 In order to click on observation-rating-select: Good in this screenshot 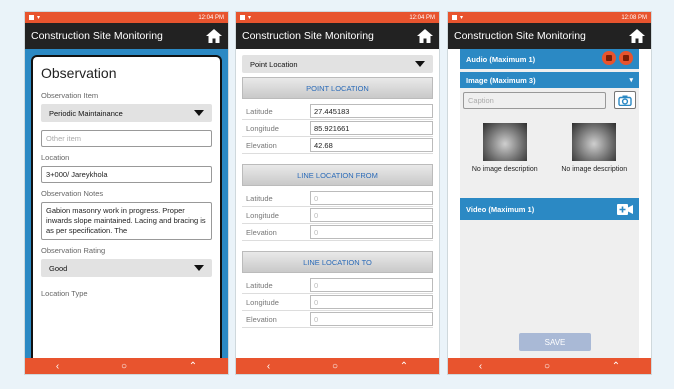, I will do `click(126, 268)`.